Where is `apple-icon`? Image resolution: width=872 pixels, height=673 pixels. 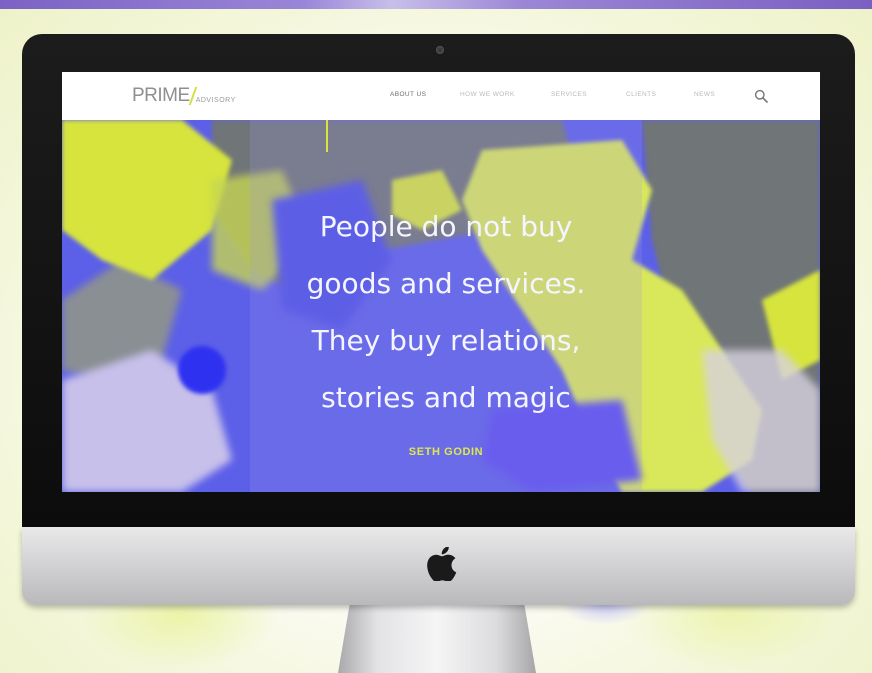 apple-icon is located at coordinates (442, 564).